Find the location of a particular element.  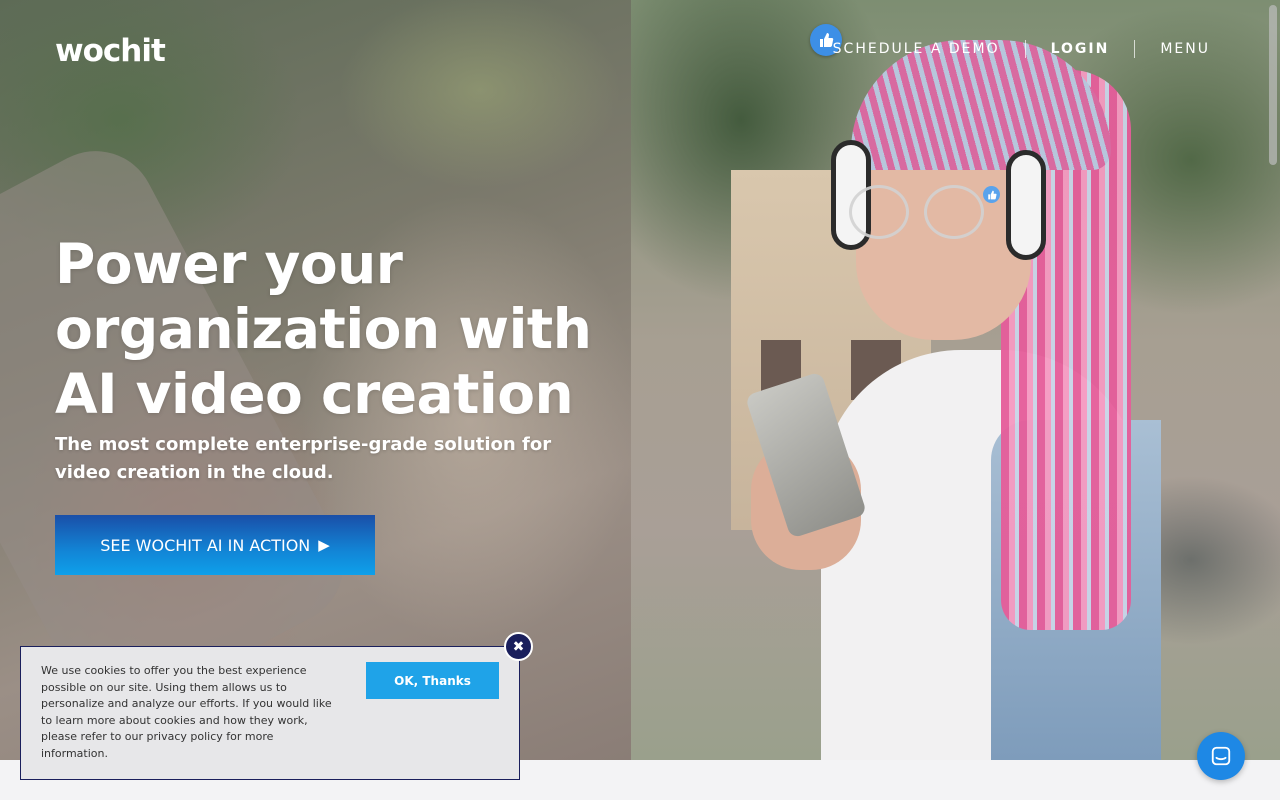

login-link: LOGIN is located at coordinates (1080, 49).